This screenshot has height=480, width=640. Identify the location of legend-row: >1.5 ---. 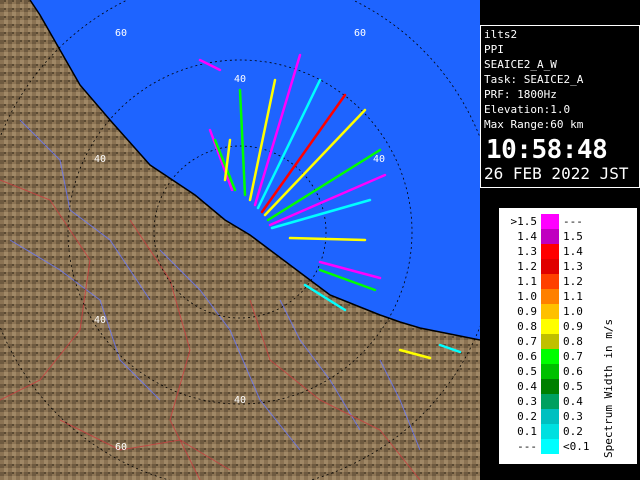
(568, 221).